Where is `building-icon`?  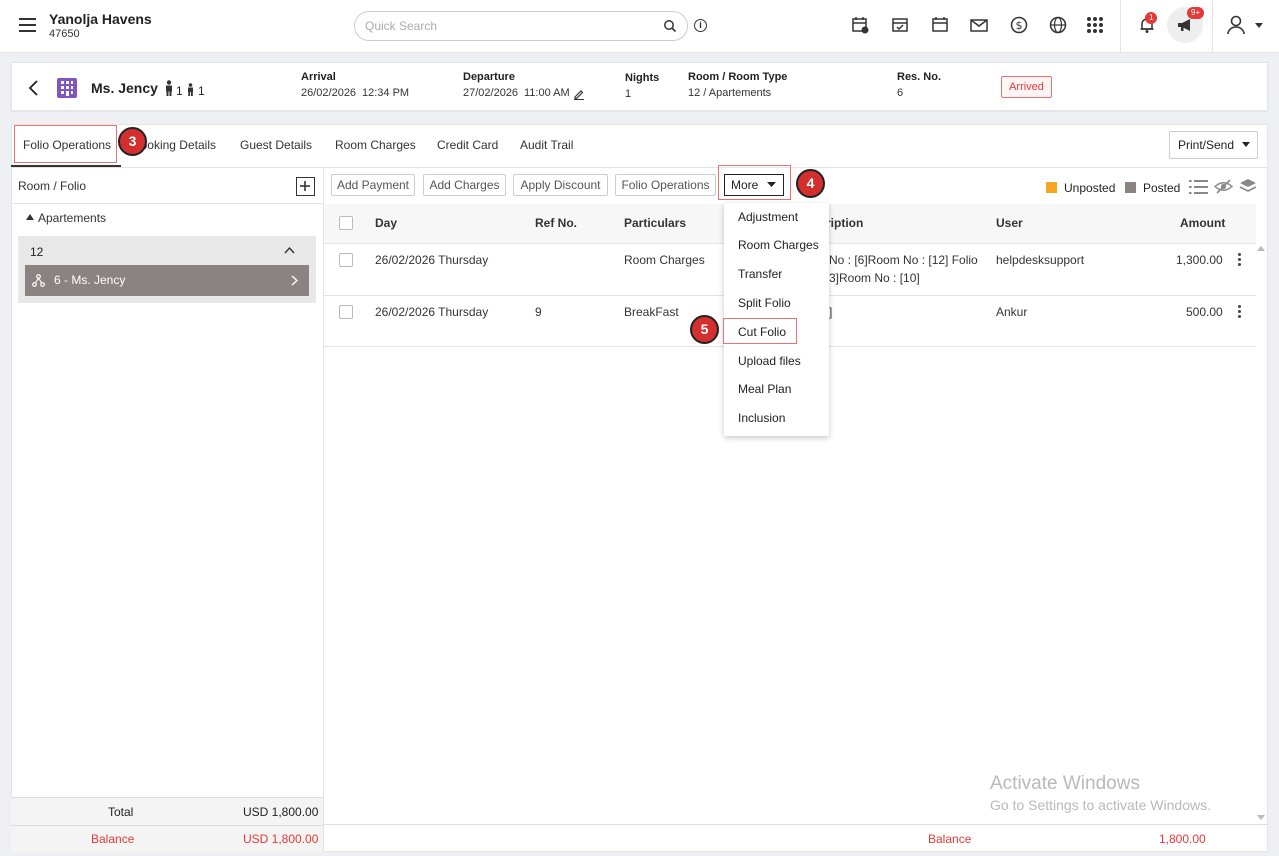 building-icon is located at coordinates (67, 88).